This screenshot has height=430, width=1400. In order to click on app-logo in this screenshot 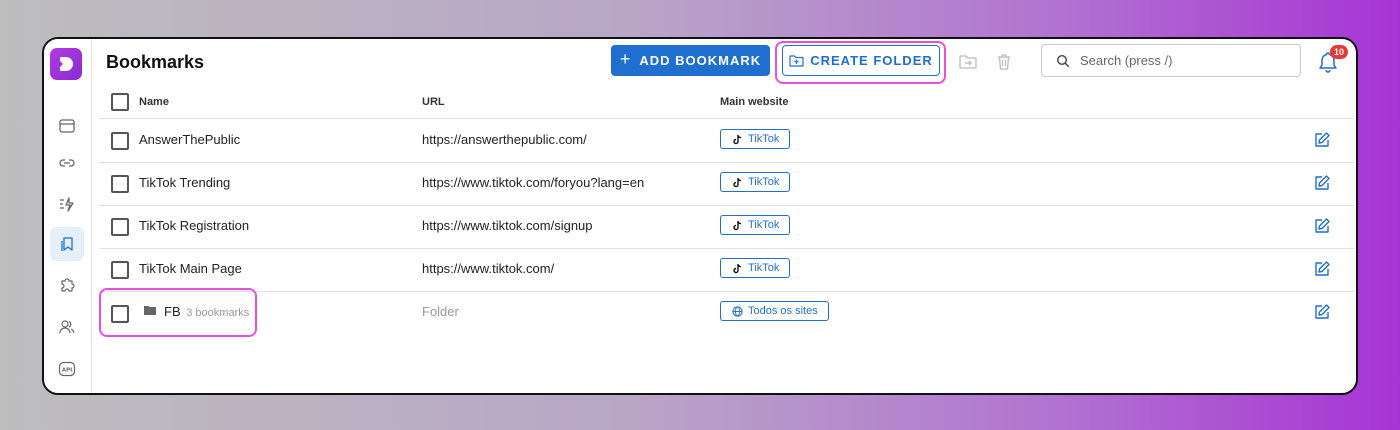, I will do `click(66, 64)`.